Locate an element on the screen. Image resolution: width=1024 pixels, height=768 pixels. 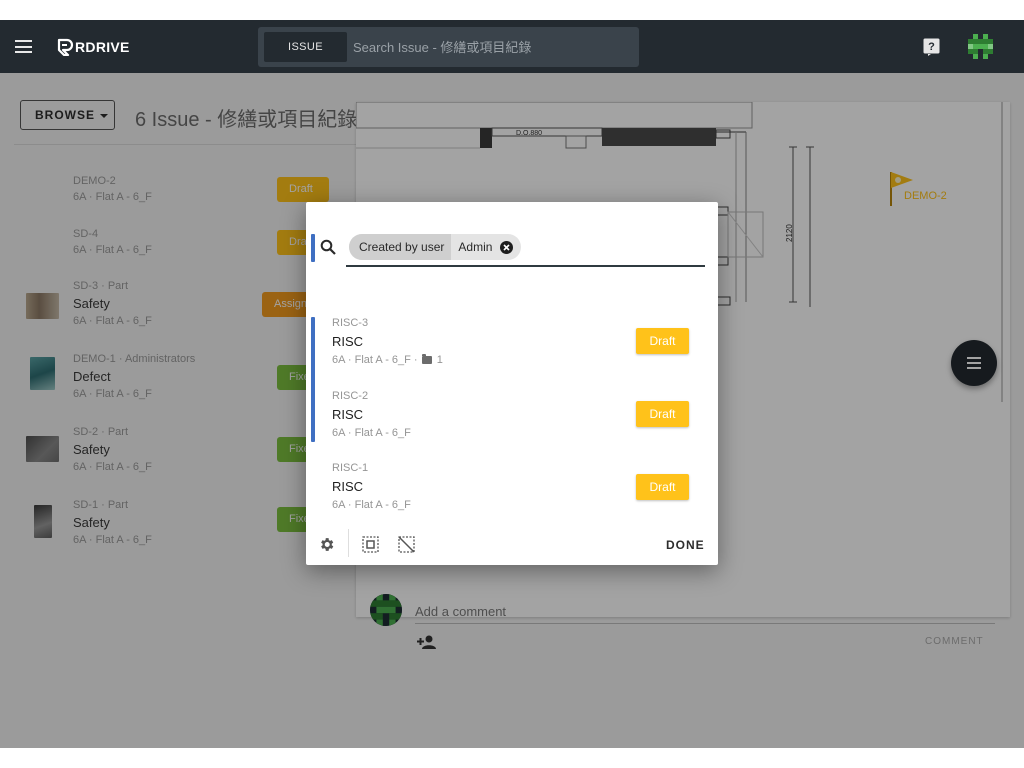
result-id: RISC-1 is located at coordinates (350, 468).